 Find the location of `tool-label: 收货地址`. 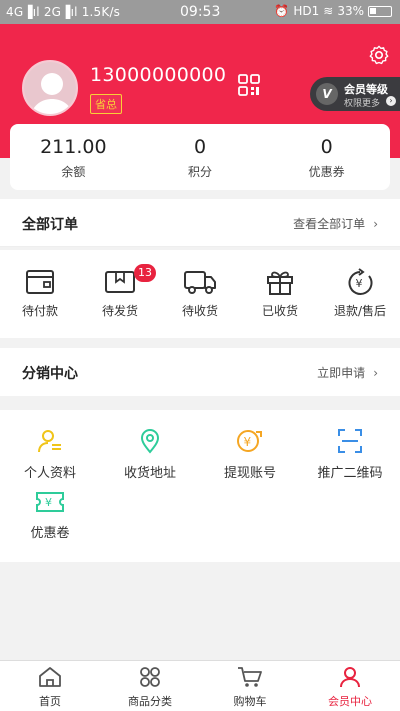

tool-label: 收货地址 is located at coordinates (149, 473).